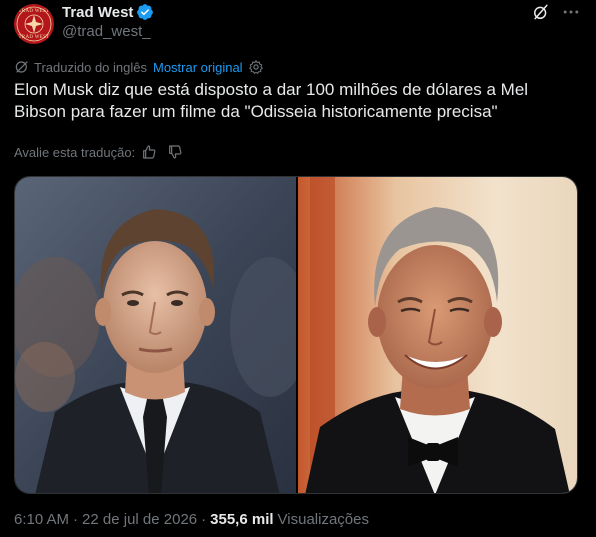 The width and height of the screenshot is (596, 537). I want to click on translation-notice: Traduzido do inglês Mostrar original, so click(141, 67).